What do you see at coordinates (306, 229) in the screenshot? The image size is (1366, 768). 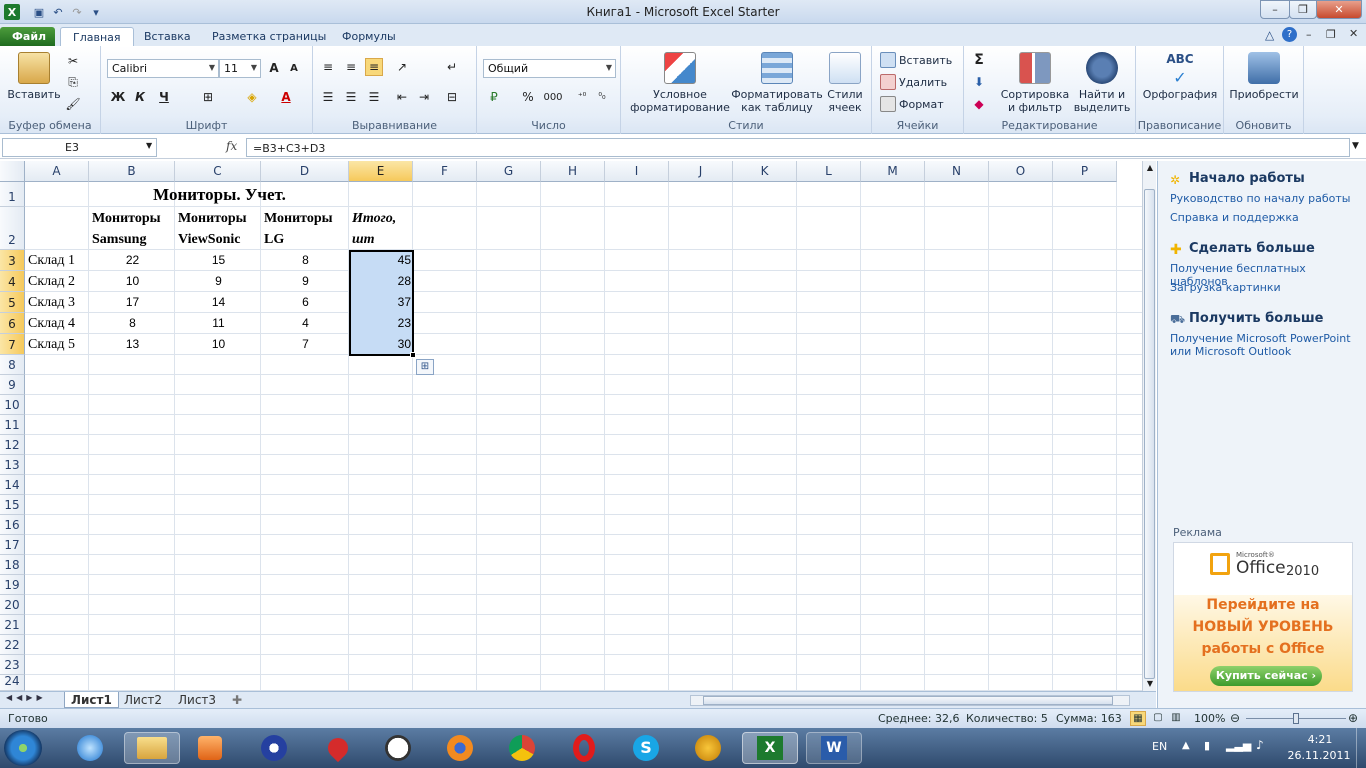 I see `header-lg: Мониторы LG` at bounding box center [306, 229].